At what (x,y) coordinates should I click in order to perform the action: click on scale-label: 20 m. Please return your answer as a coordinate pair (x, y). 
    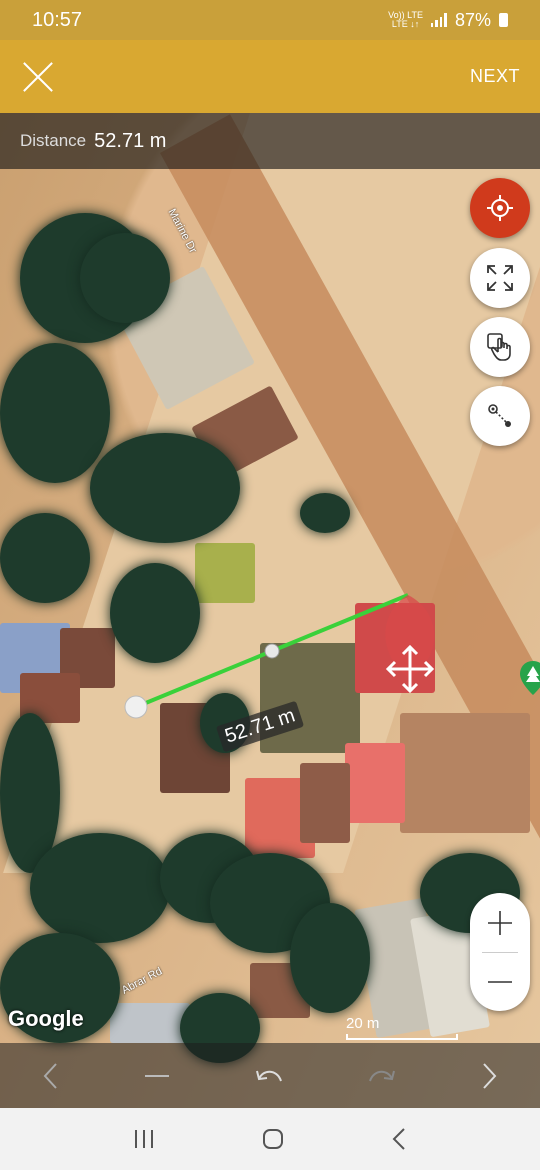
    Looking at the image, I should click on (363, 1023).